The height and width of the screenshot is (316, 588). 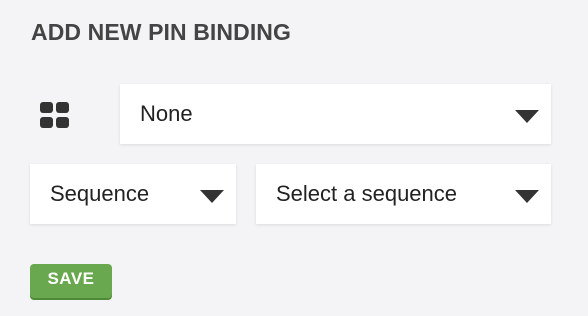 What do you see at coordinates (367, 193) in the screenshot?
I see `sequence-select-value: Select a sequence` at bounding box center [367, 193].